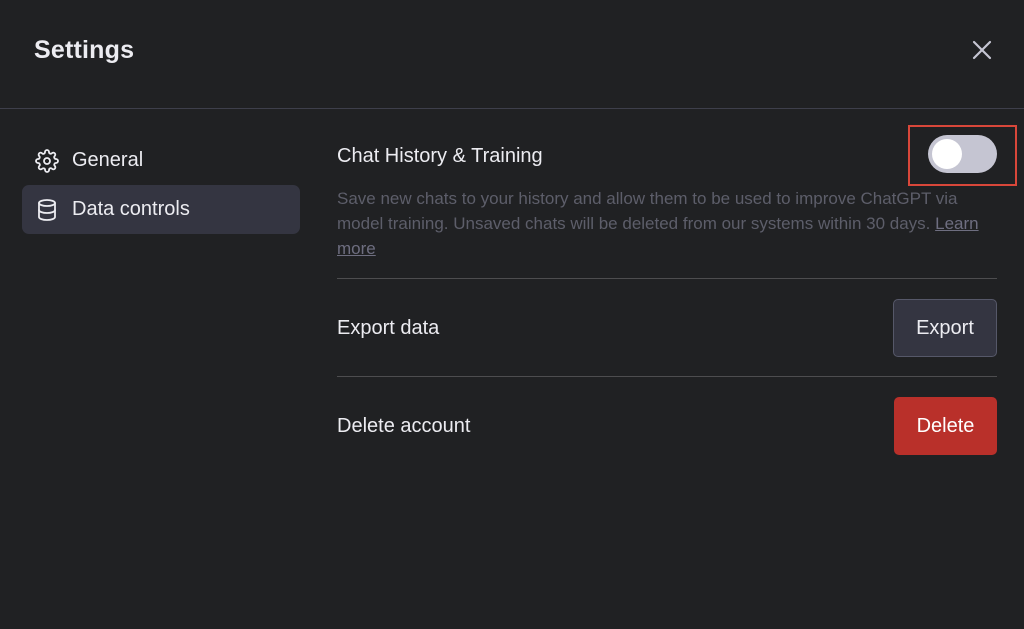 The height and width of the screenshot is (629, 1024). I want to click on delete-account-label: Delete account, so click(404, 426).